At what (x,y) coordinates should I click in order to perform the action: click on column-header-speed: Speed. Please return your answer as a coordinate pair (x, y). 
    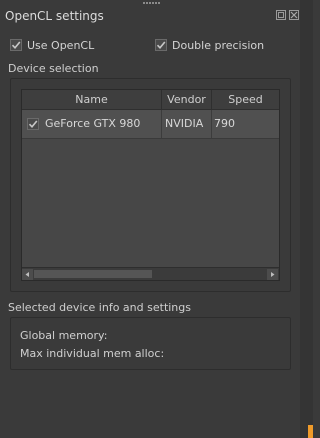
    Looking at the image, I should click on (245, 100).